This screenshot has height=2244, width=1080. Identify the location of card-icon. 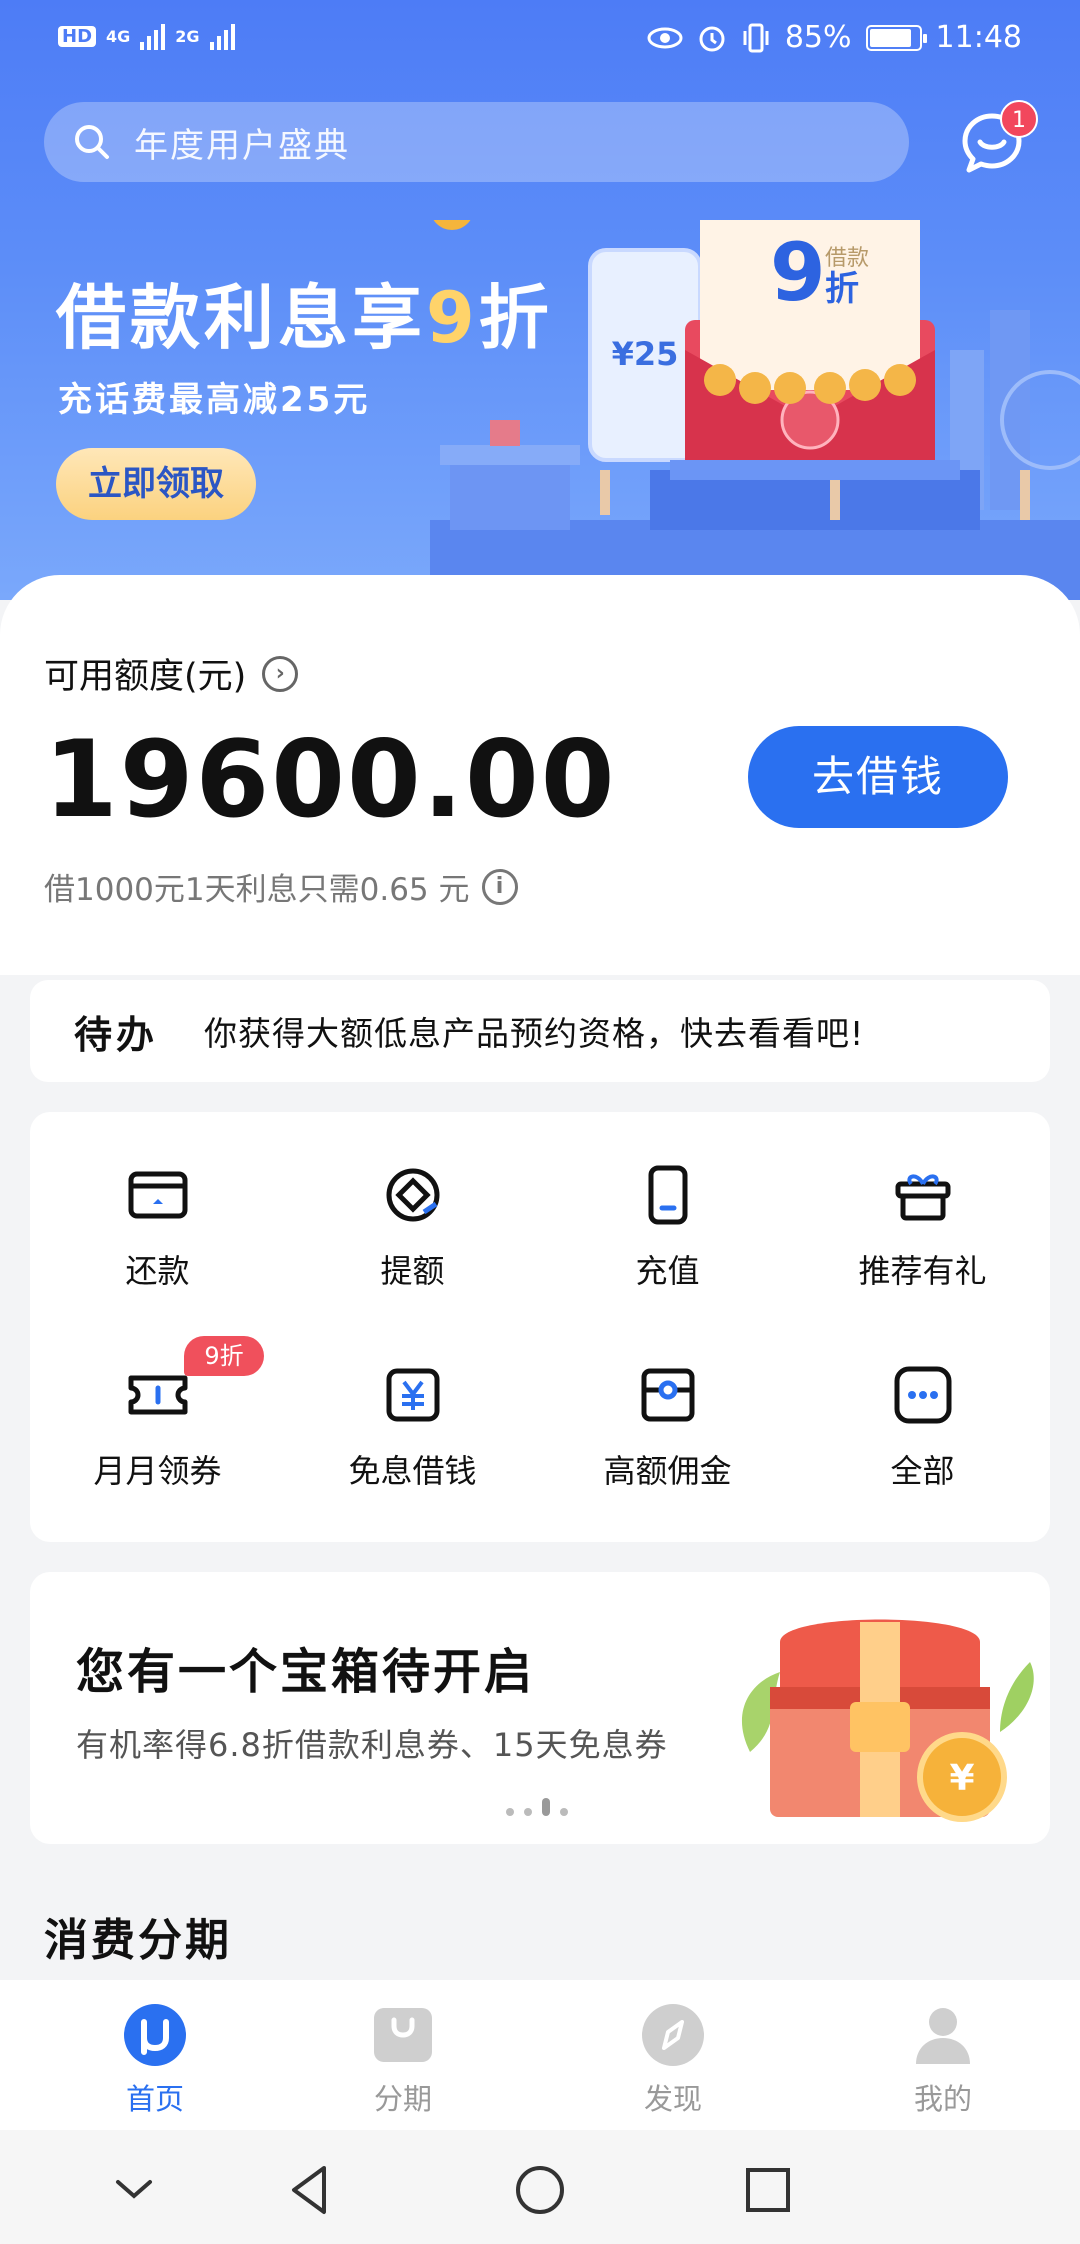
(157, 1195).